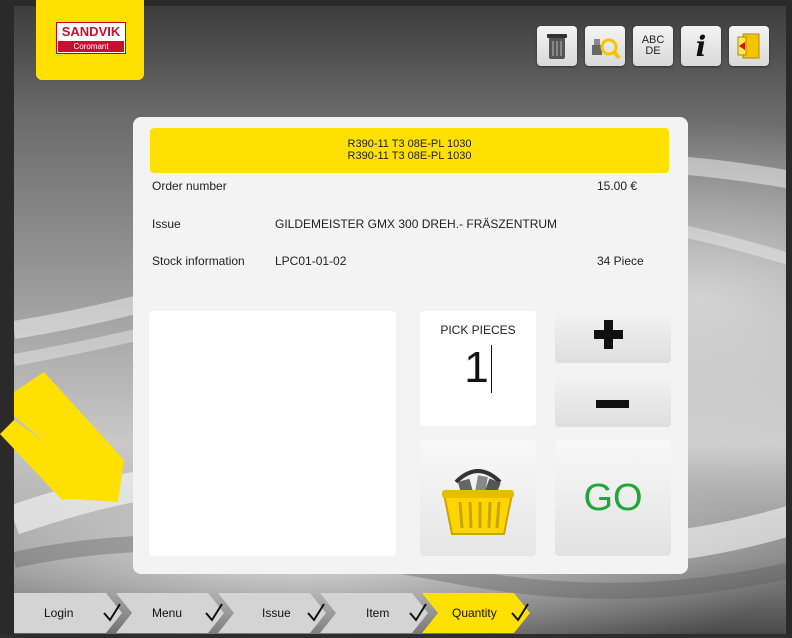 The image size is (792, 638). I want to click on logo-bottom-text: Coromant, so click(91, 46).